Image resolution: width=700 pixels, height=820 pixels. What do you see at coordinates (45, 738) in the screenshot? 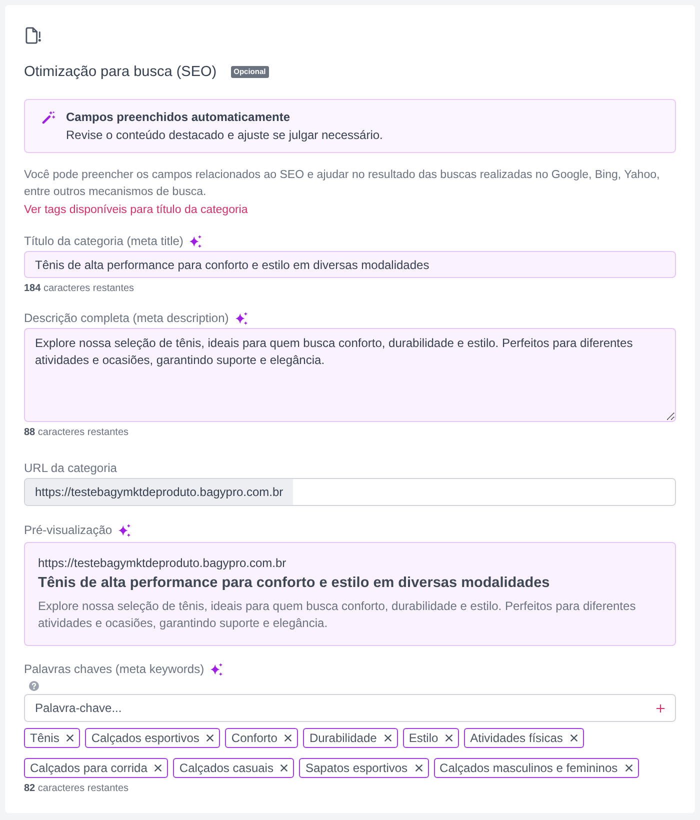
I see `tag-label: Tênis` at bounding box center [45, 738].